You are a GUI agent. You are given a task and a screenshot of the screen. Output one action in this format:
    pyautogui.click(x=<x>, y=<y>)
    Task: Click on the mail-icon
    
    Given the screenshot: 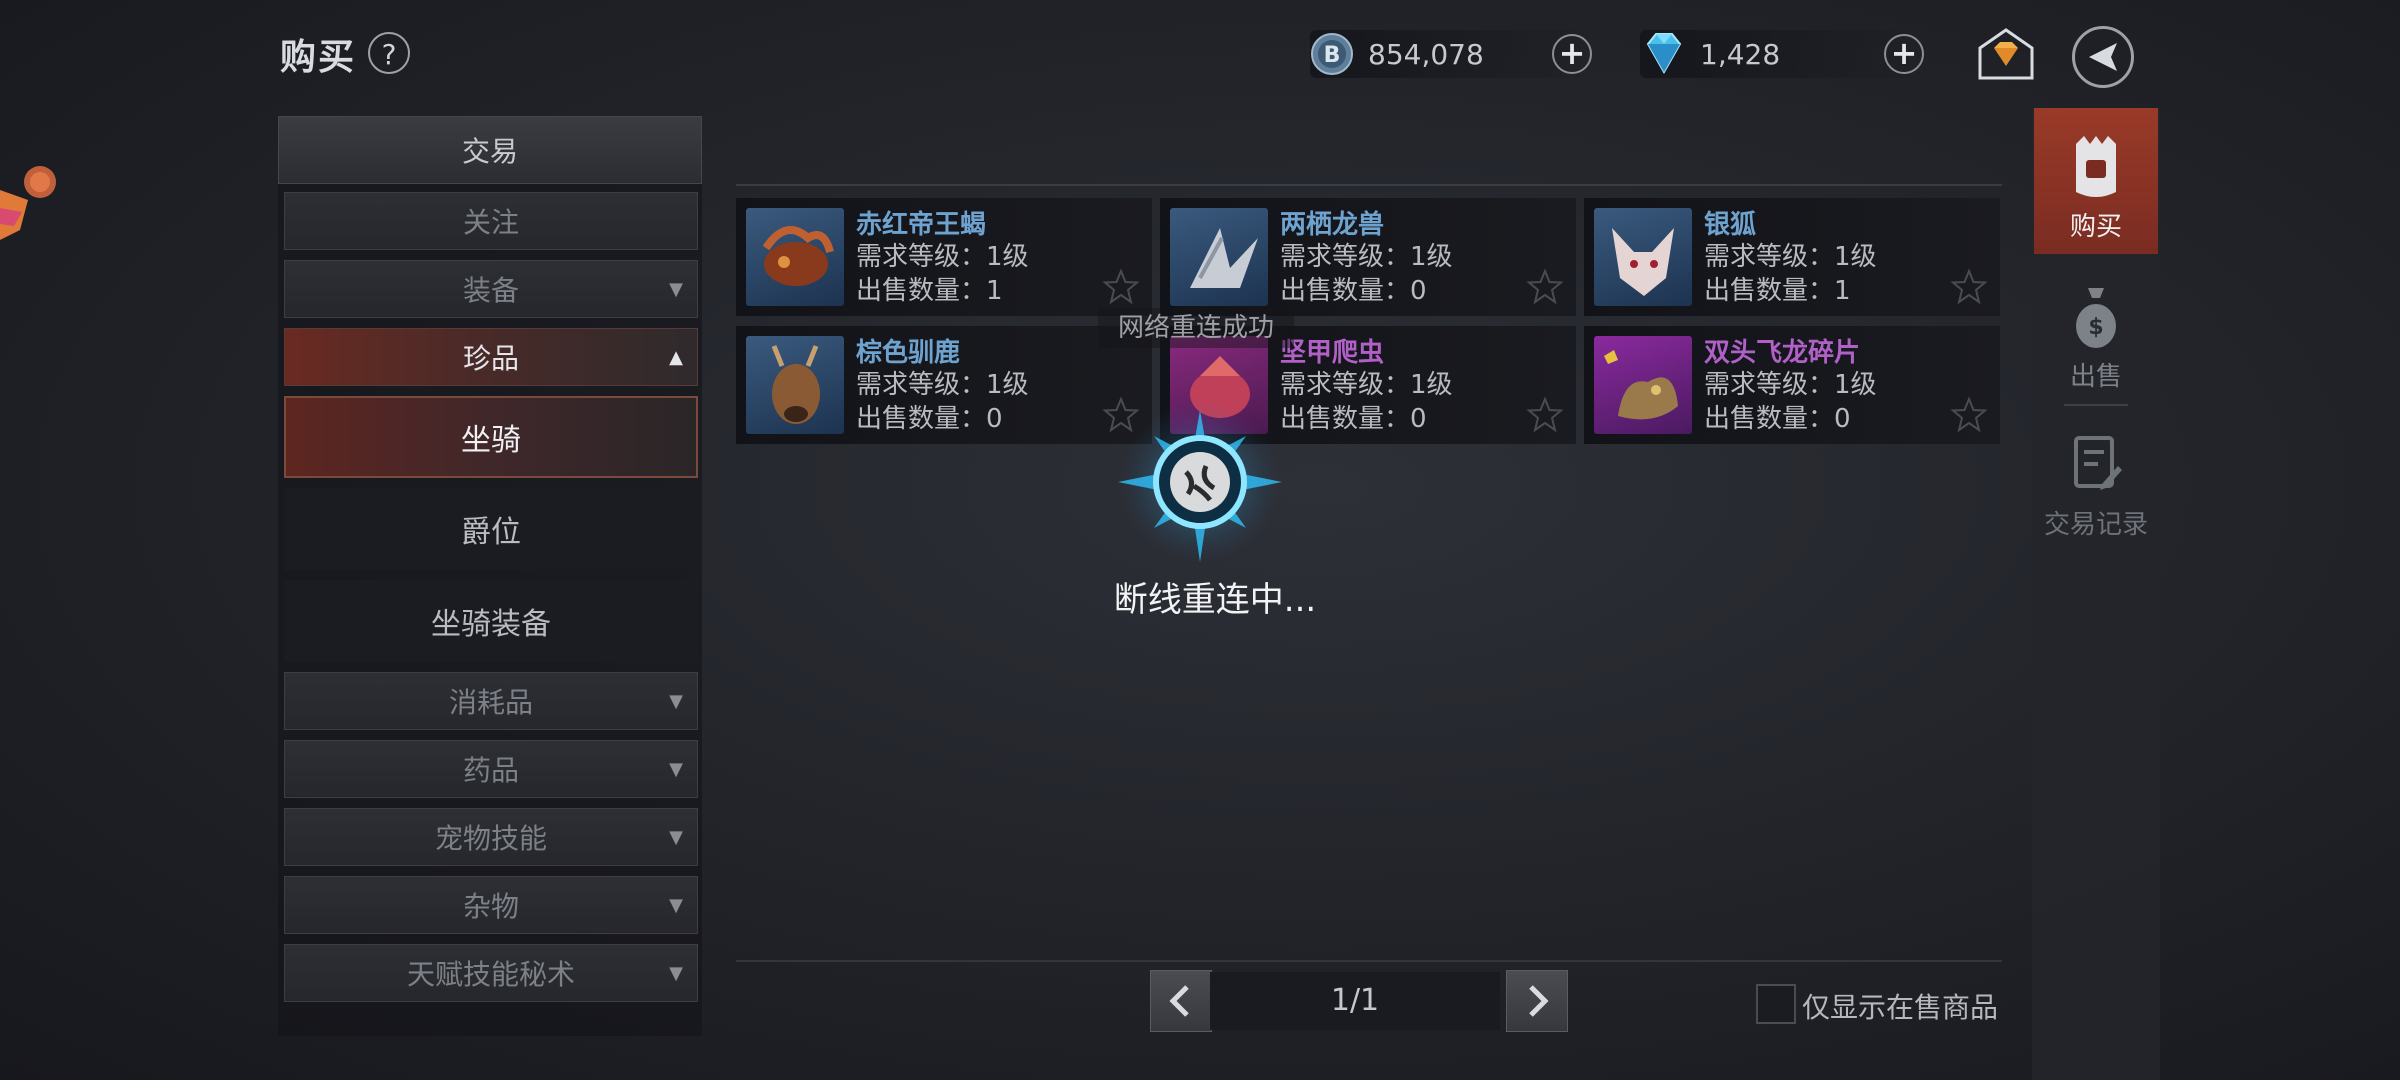 What is the action you would take?
    pyautogui.click(x=2006, y=54)
    